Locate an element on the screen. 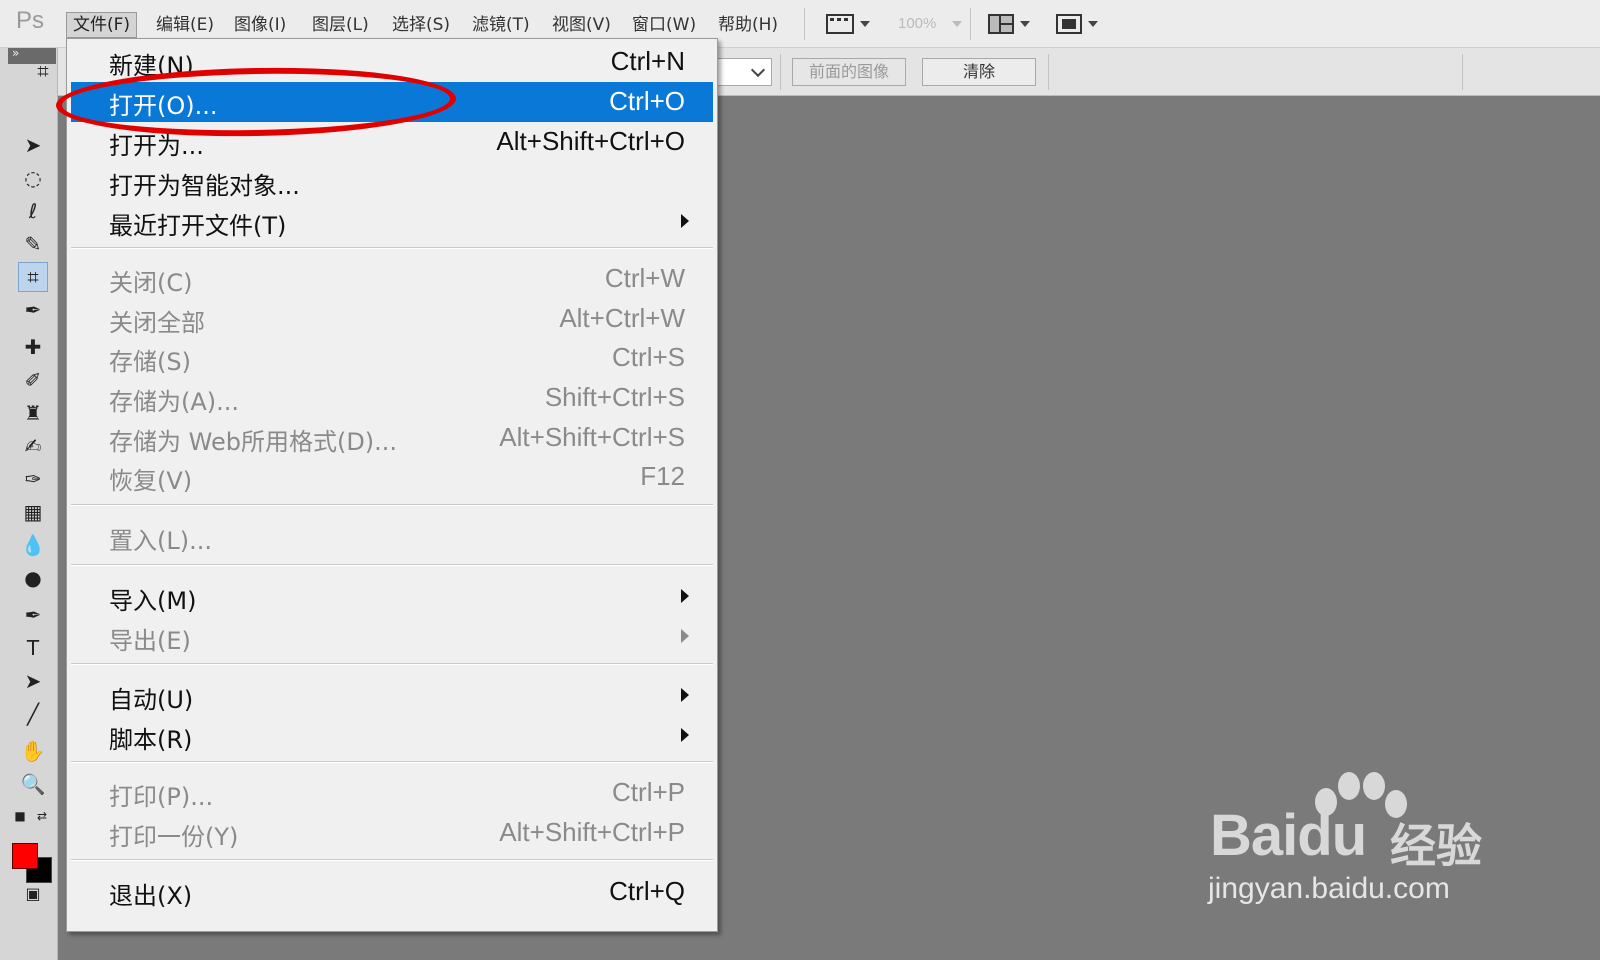  menu-item-export: 导出(E) is located at coordinates (392, 637).